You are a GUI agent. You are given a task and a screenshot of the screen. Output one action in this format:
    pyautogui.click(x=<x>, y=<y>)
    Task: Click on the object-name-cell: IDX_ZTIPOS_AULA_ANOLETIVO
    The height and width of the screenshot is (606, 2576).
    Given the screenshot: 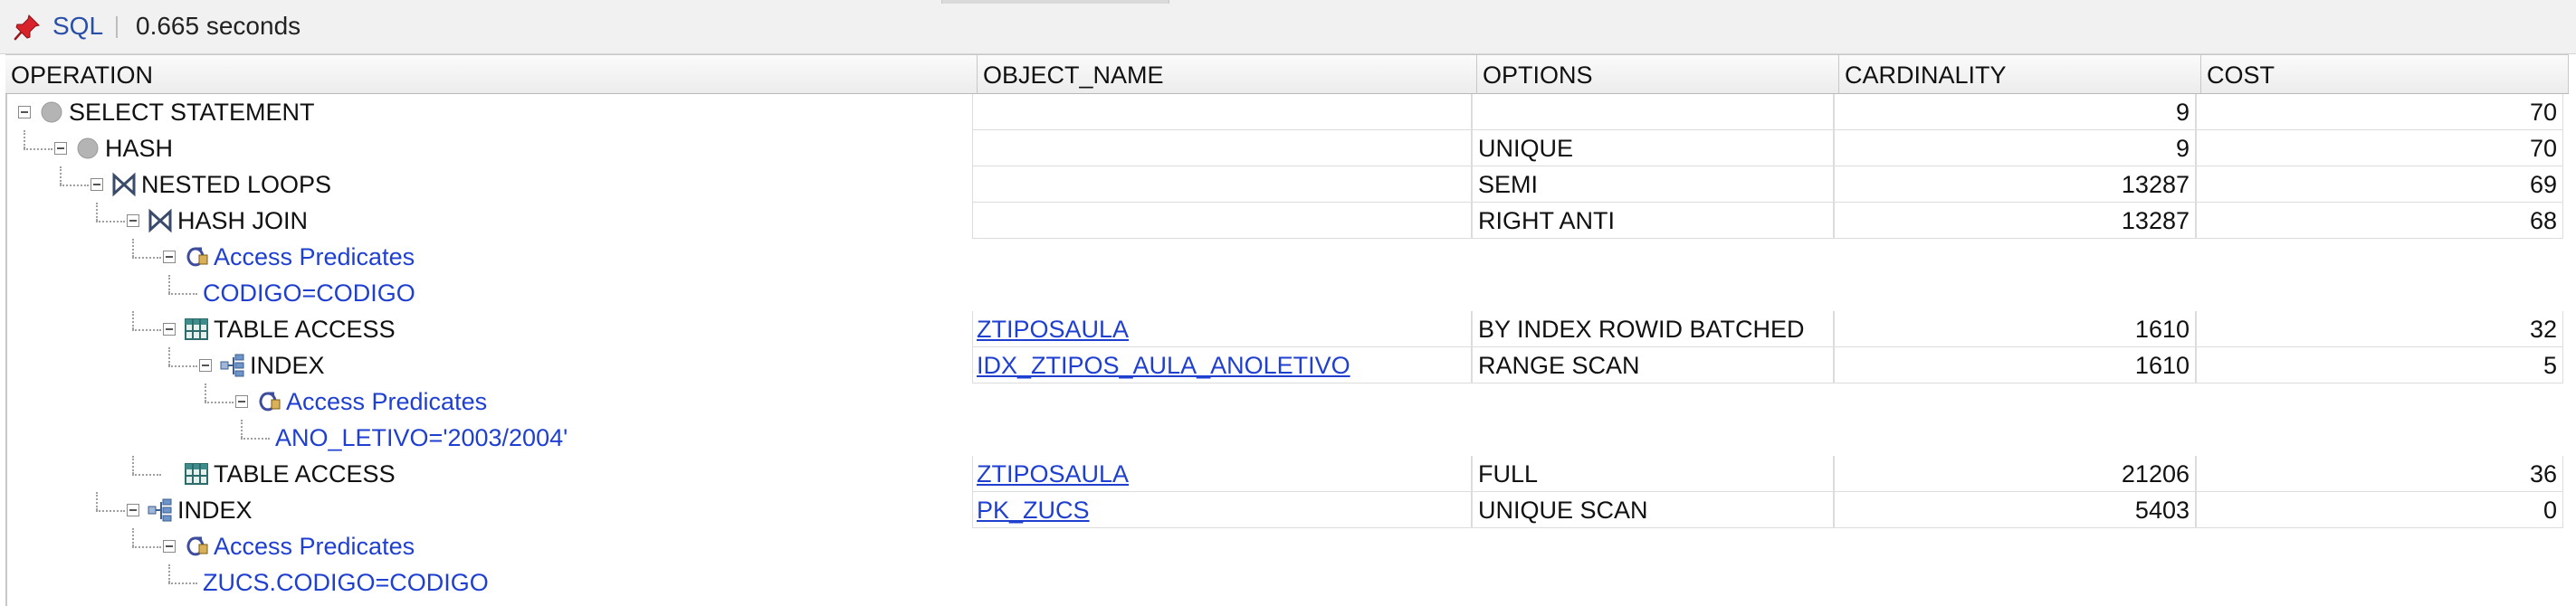 What is the action you would take?
    pyautogui.click(x=1222, y=365)
    